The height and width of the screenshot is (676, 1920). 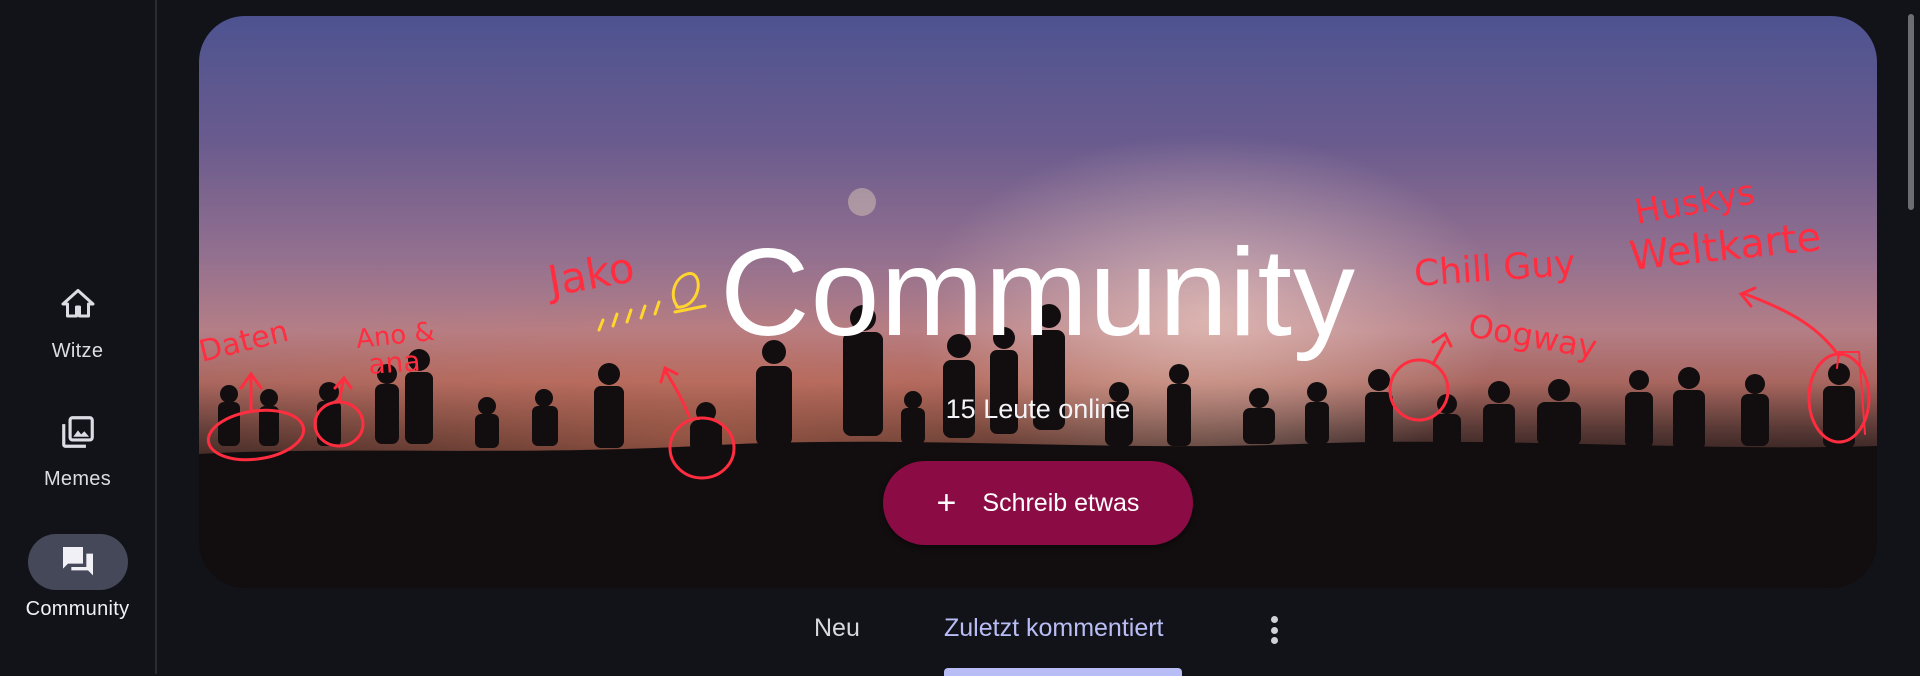 I want to click on nav-item-memes: Memes, so click(x=77, y=447).